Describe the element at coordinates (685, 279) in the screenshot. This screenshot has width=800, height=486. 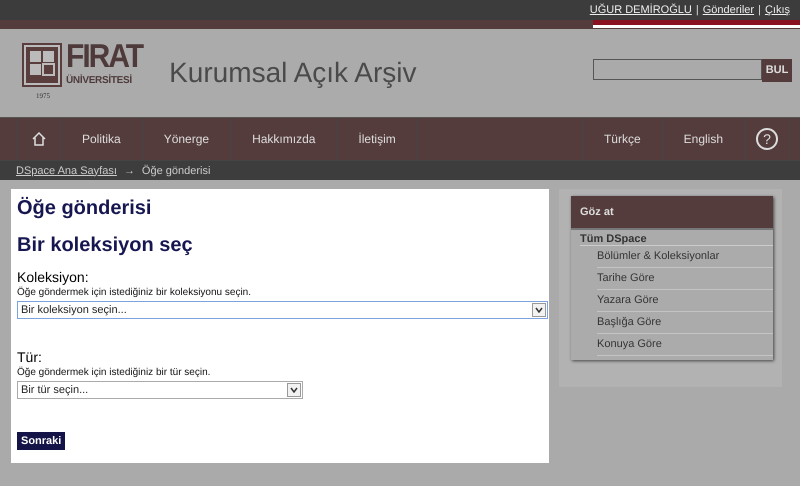
I see `browse-link: Tarihe Göre` at that location.